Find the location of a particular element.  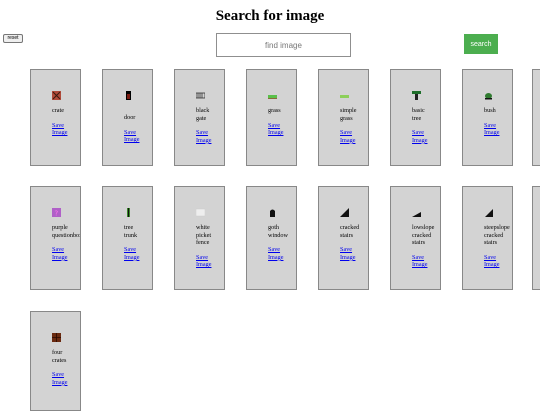

image-card: cracked stairs Save Image is located at coordinates (343, 238).